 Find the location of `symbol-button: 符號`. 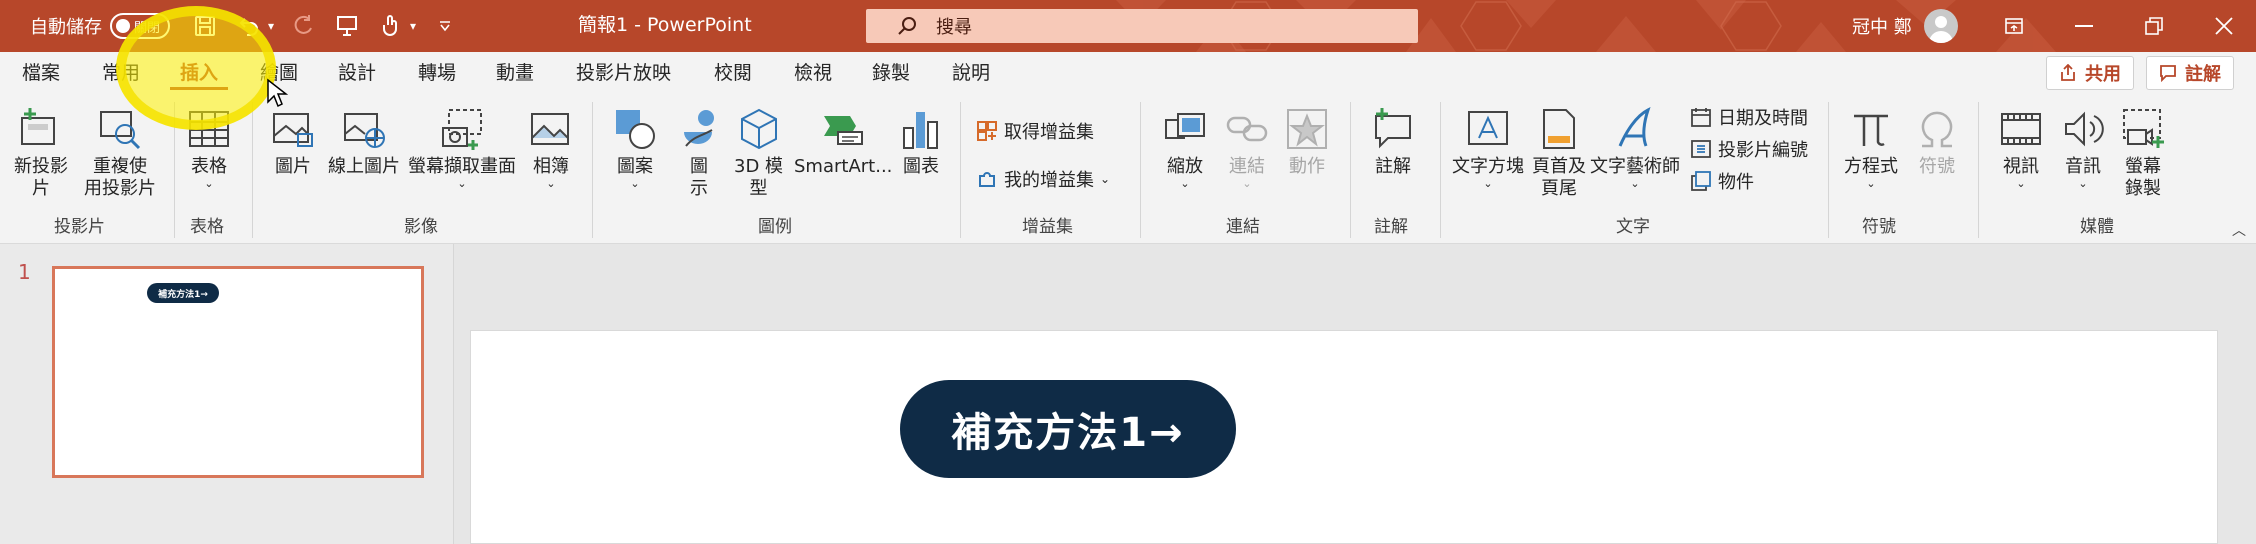

symbol-button: 符號 is located at coordinates (1937, 142).